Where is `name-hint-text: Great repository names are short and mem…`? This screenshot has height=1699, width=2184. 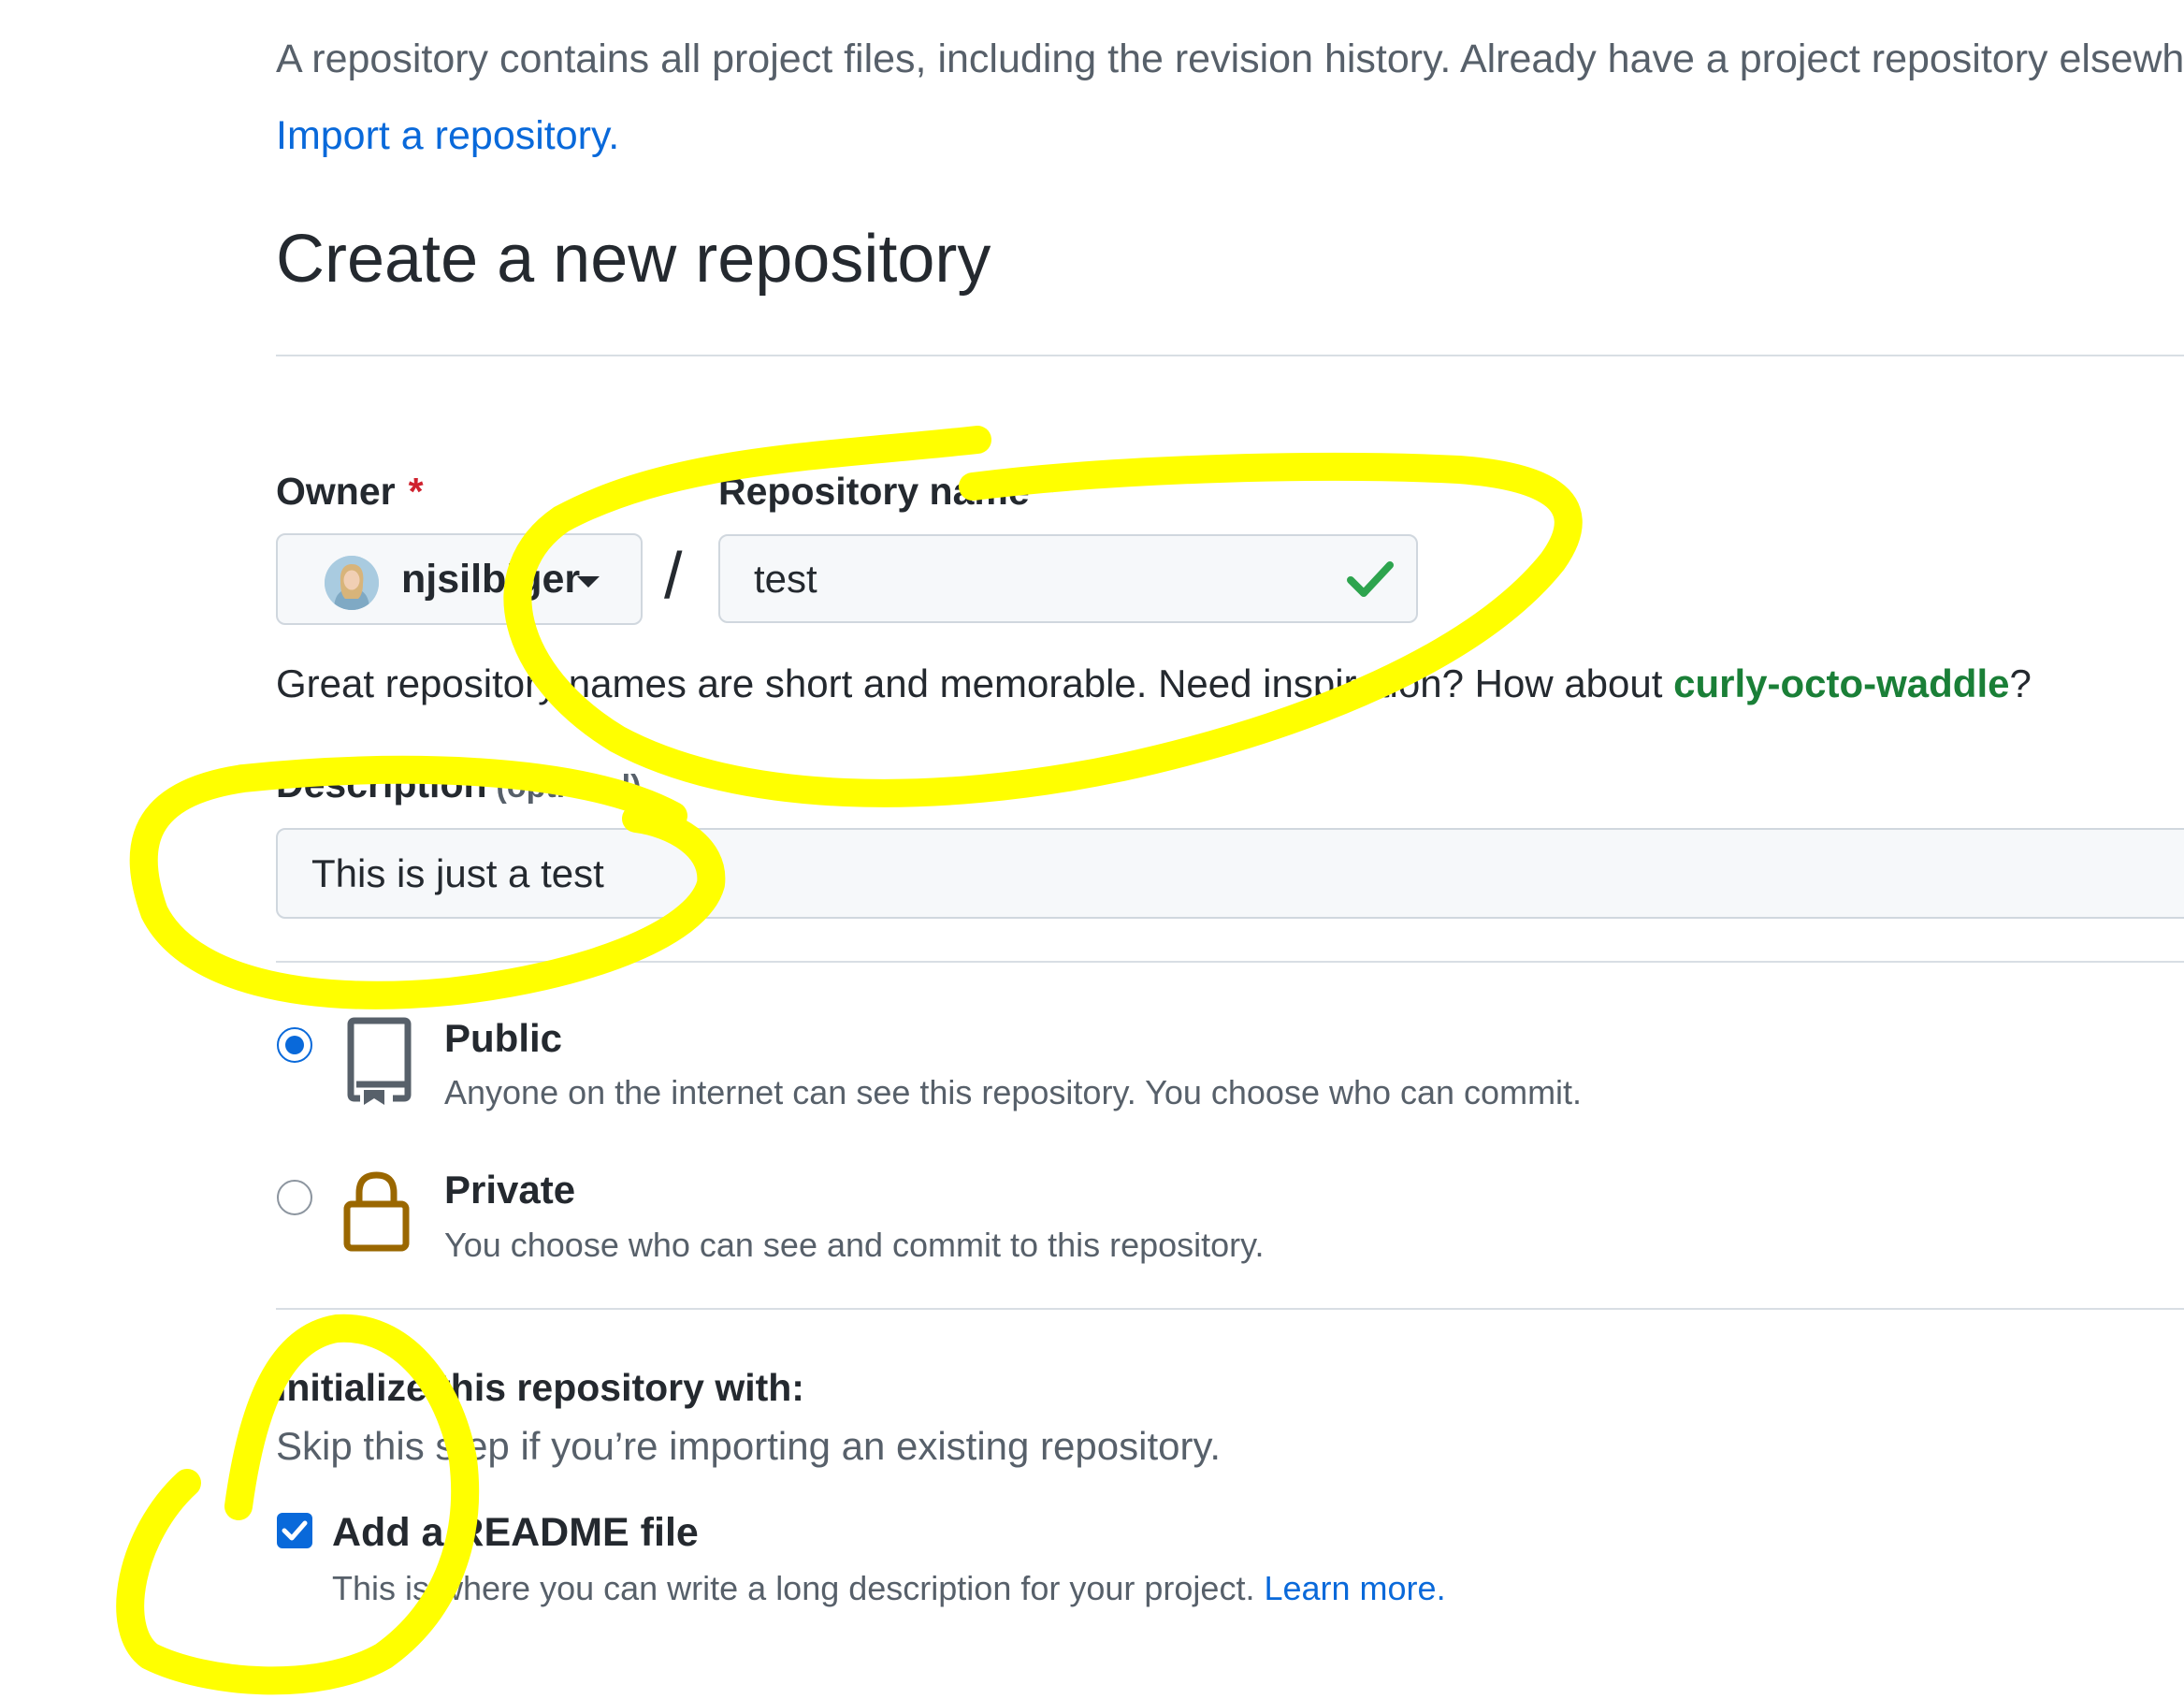 name-hint-text: Great repository names are short and mem… is located at coordinates (975, 683).